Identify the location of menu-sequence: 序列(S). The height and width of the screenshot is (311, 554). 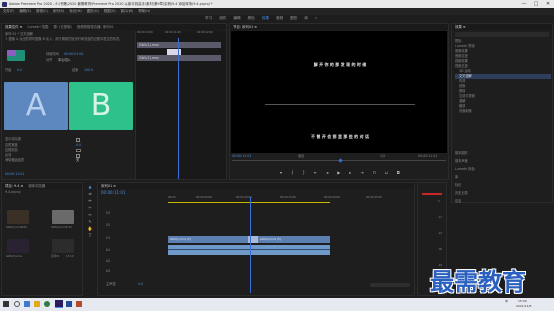
(59, 11).